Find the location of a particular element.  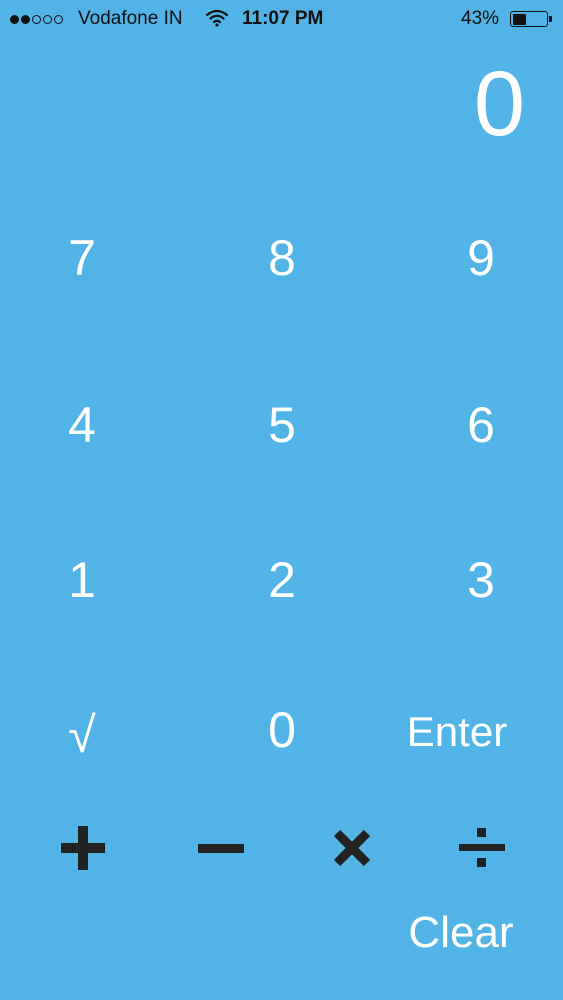

multiply-button is located at coordinates (352, 848).